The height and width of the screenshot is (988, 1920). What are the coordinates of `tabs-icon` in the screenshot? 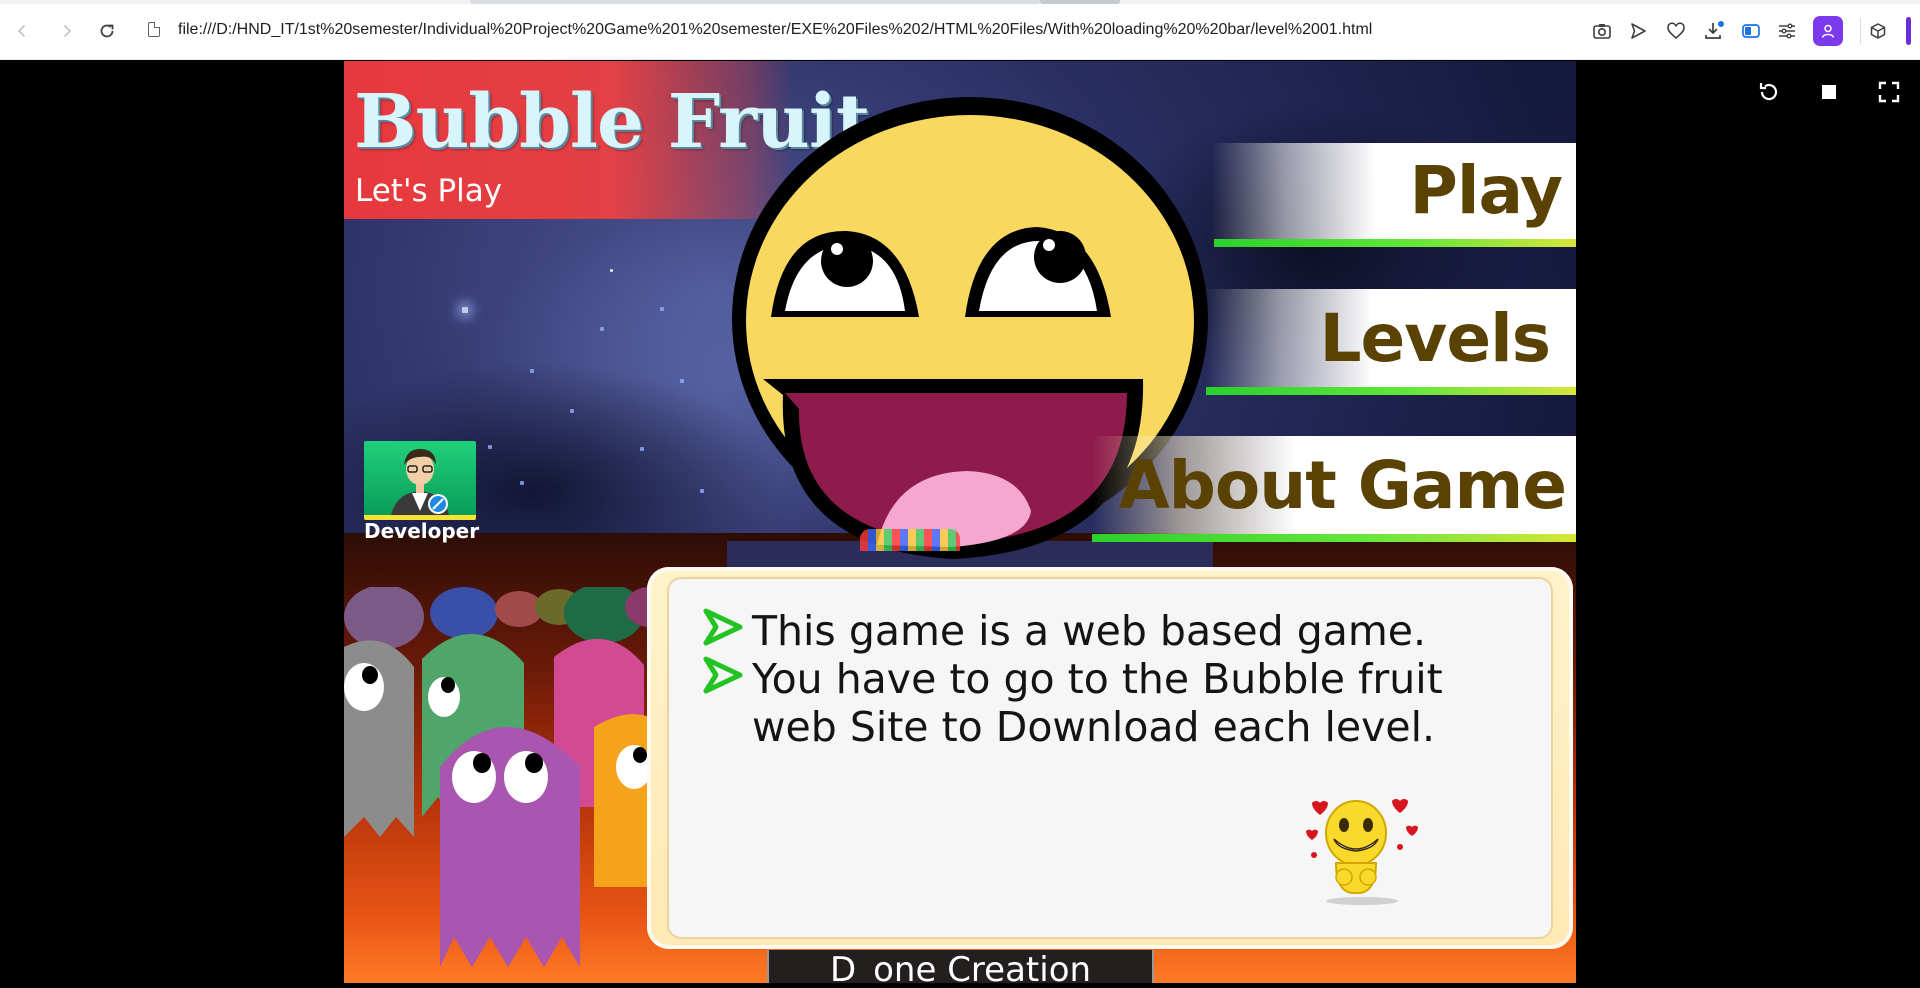 It's located at (1787, 31).